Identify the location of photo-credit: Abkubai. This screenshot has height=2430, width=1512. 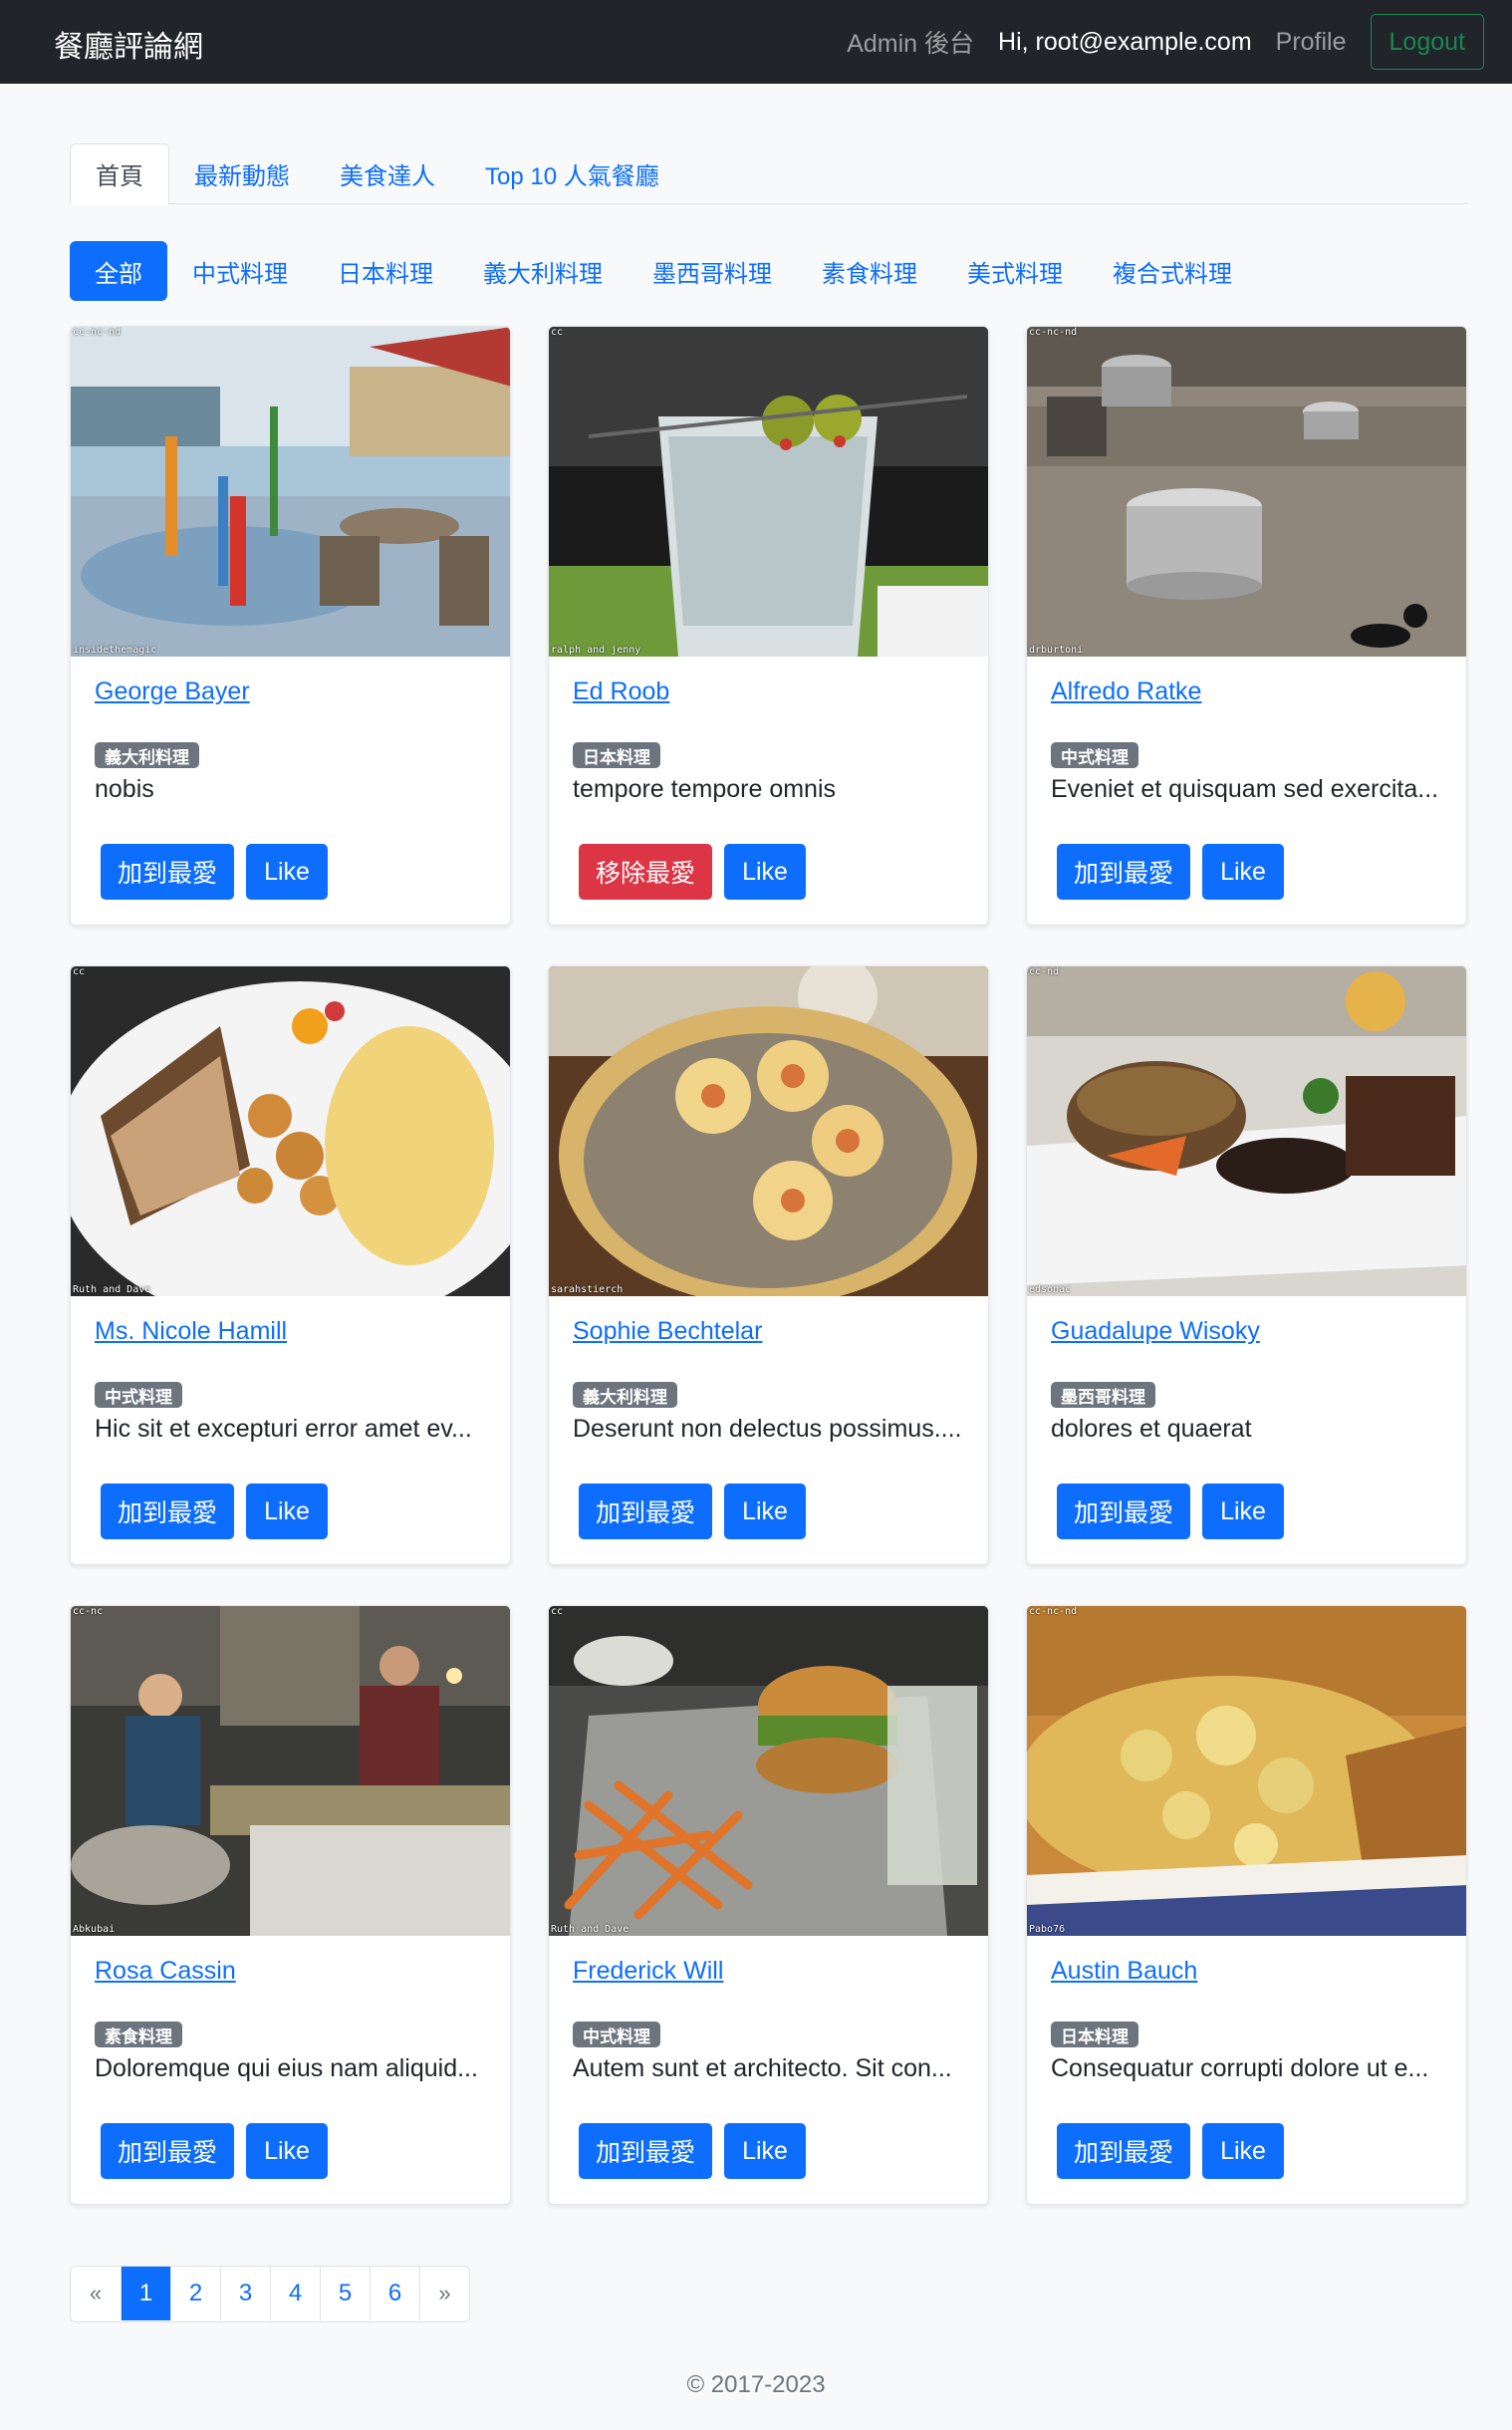
(94, 1930).